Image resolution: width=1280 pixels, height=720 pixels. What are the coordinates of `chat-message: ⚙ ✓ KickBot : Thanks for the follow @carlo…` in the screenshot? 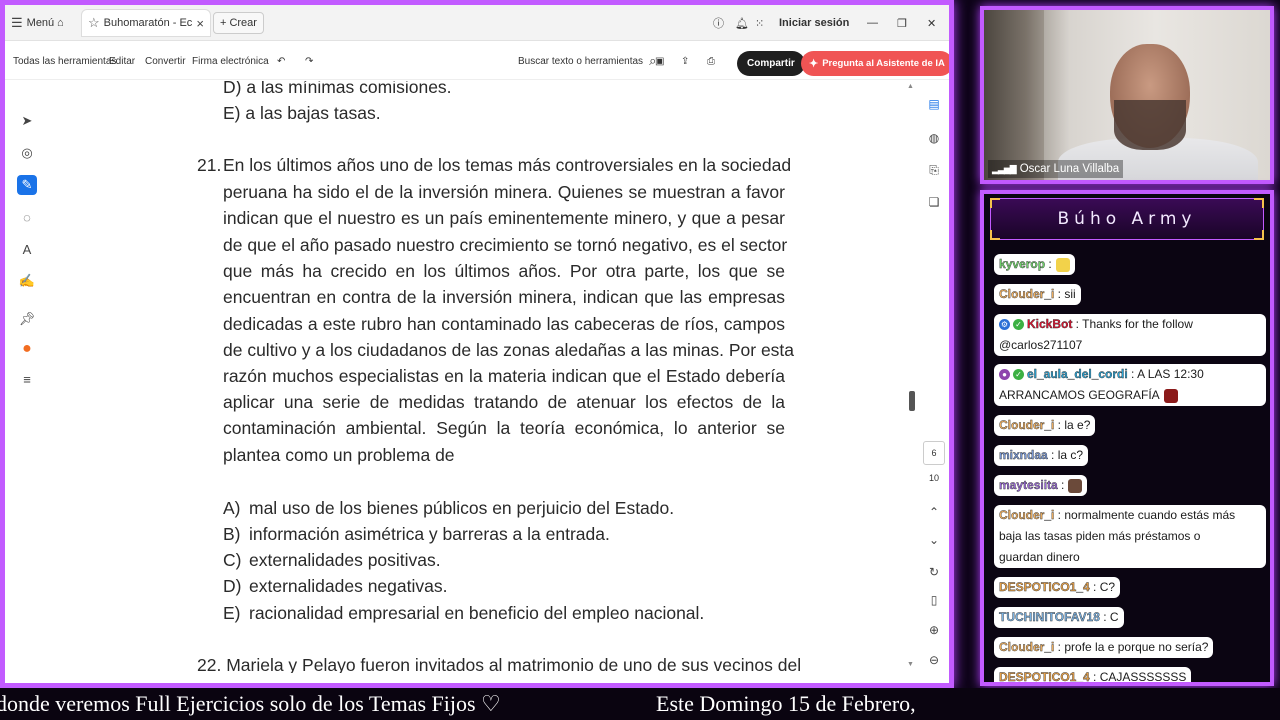 It's located at (1130, 335).